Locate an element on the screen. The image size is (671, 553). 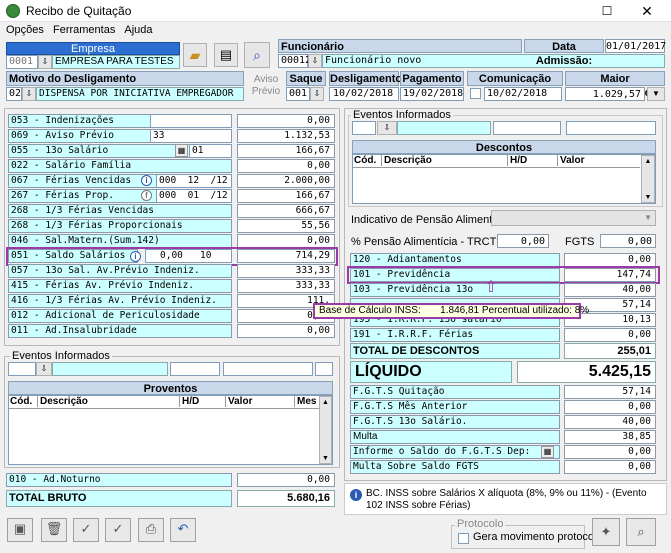
comunicacao-checkbox is located at coordinates (475, 93).